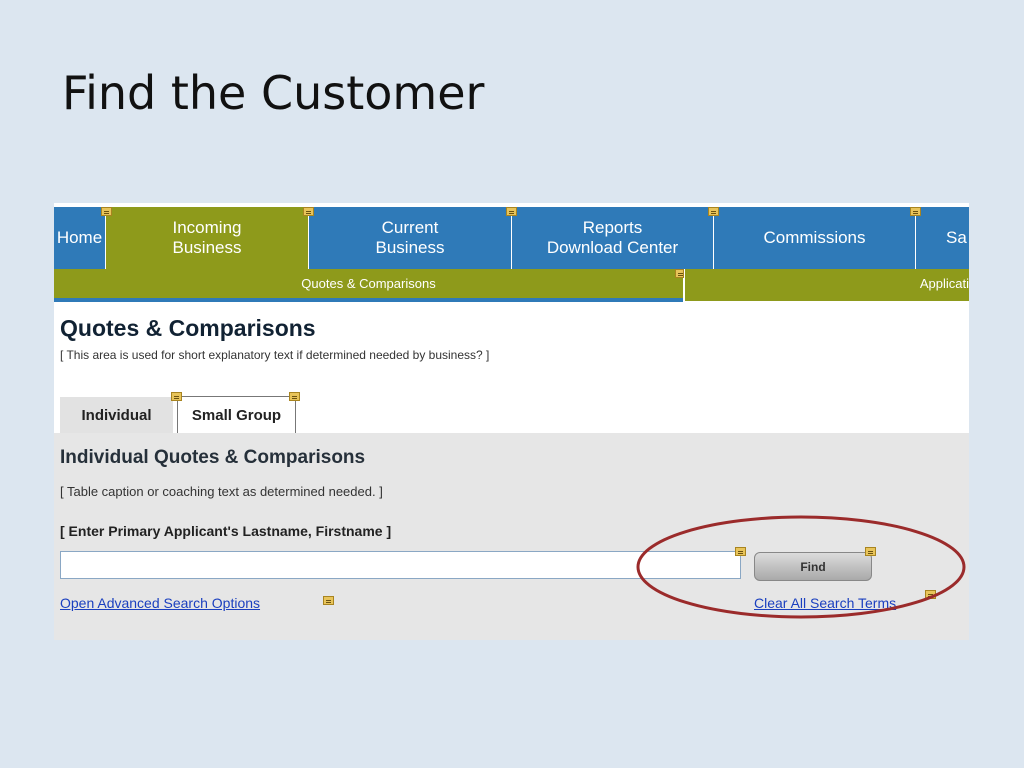 Image resolution: width=1024 pixels, height=768 pixels. What do you see at coordinates (813, 566) in the screenshot?
I see `find-button: Find` at bounding box center [813, 566].